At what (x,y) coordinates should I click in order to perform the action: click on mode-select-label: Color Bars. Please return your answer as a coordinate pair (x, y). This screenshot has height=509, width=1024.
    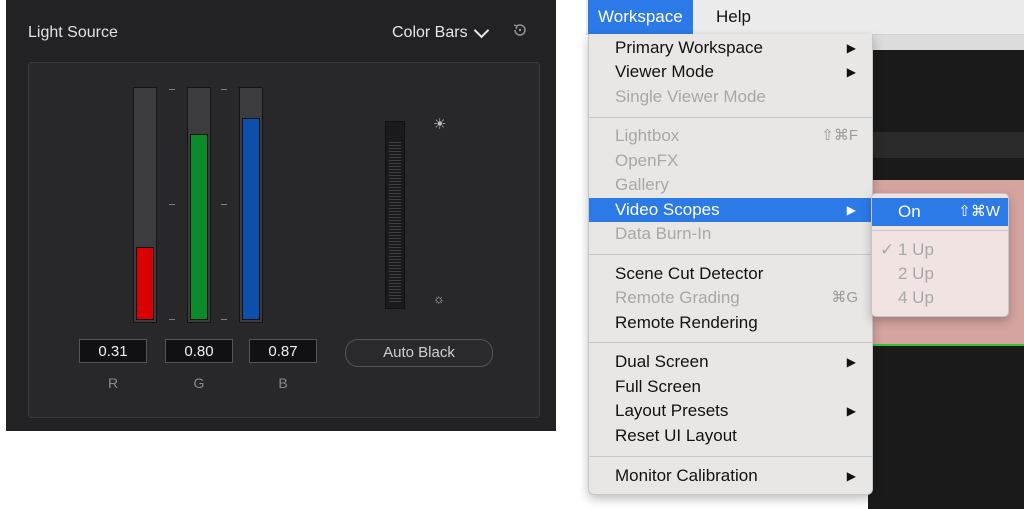
    Looking at the image, I should click on (430, 32).